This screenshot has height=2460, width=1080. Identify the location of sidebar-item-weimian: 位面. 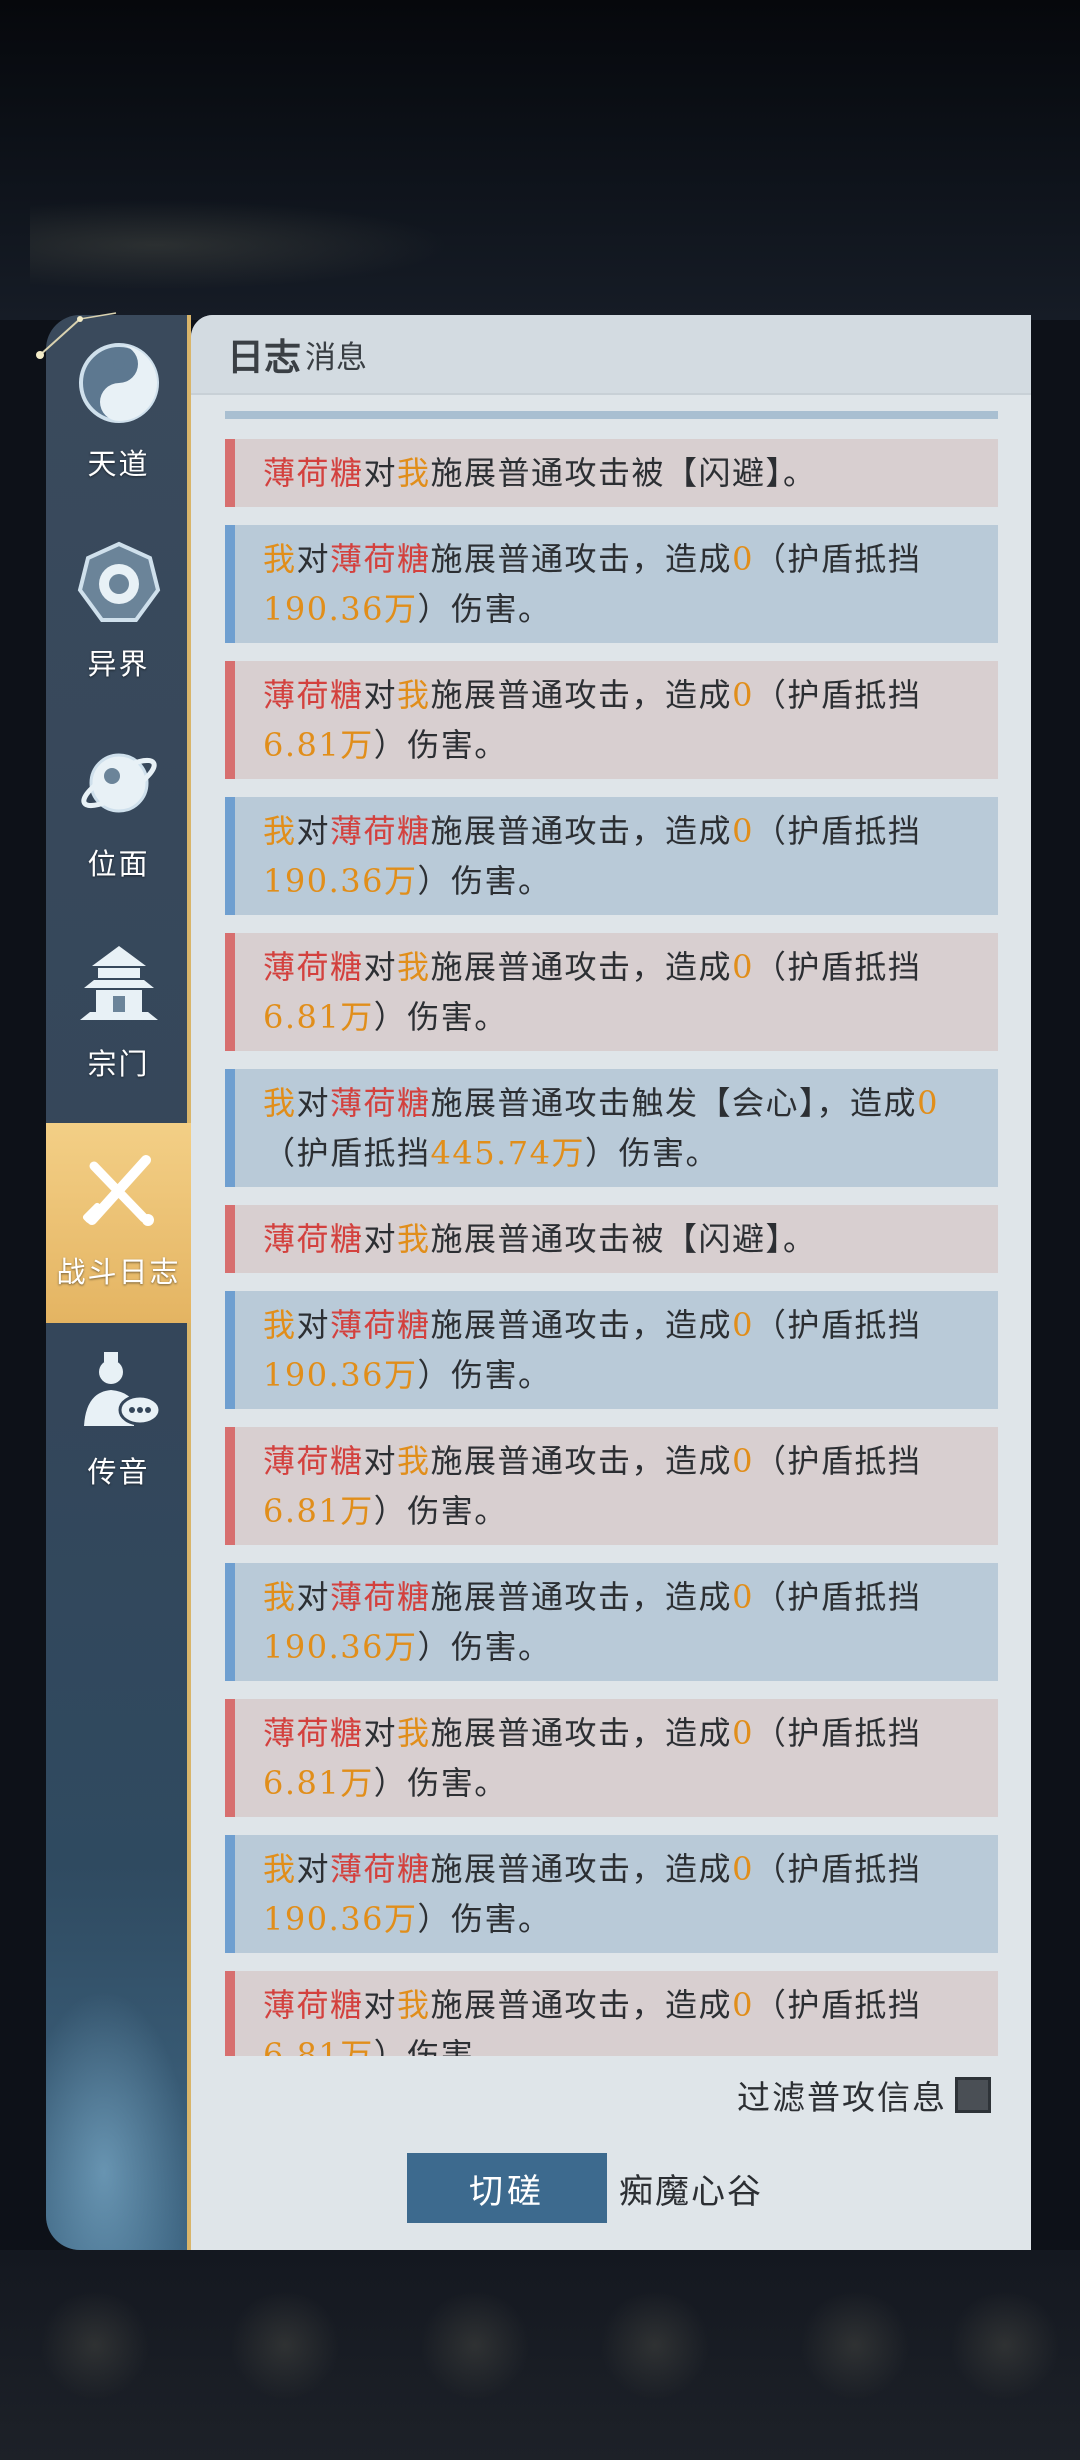
(118, 815).